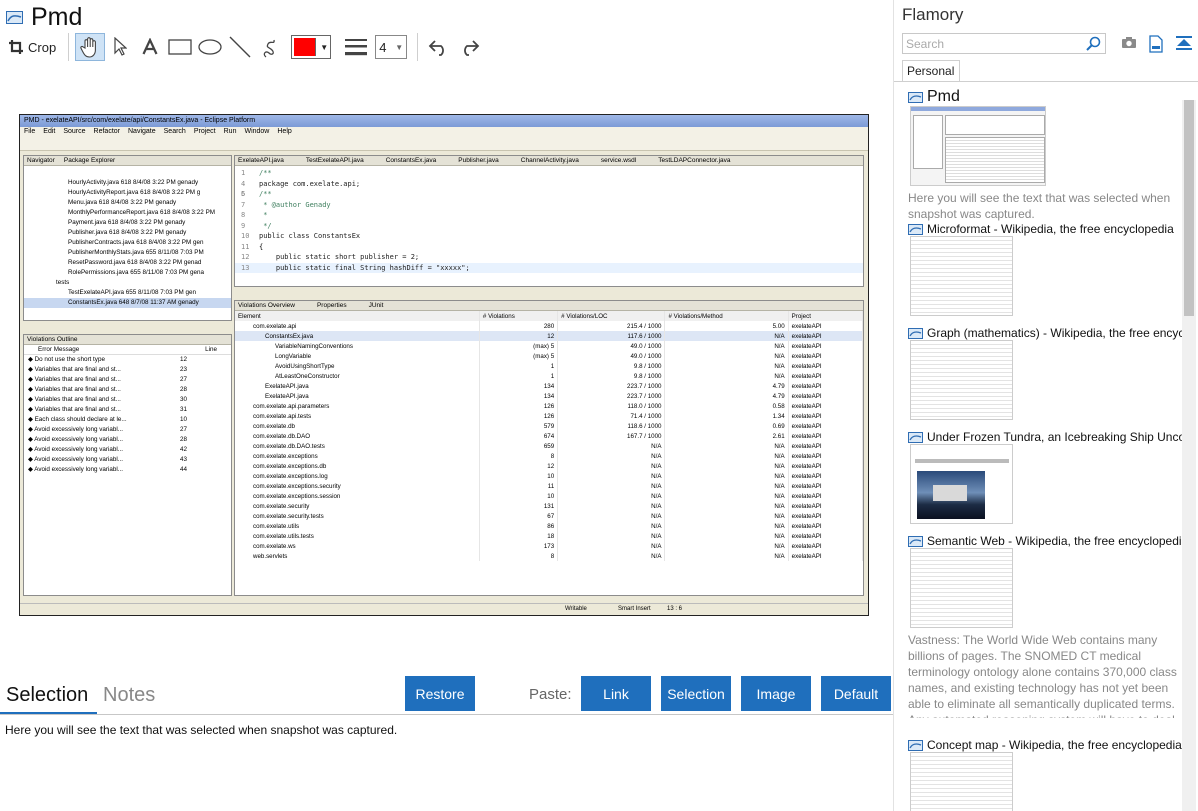 This screenshot has height=811, width=1198. Describe the element at coordinates (305, 47) in the screenshot. I see `color-swatch` at that location.